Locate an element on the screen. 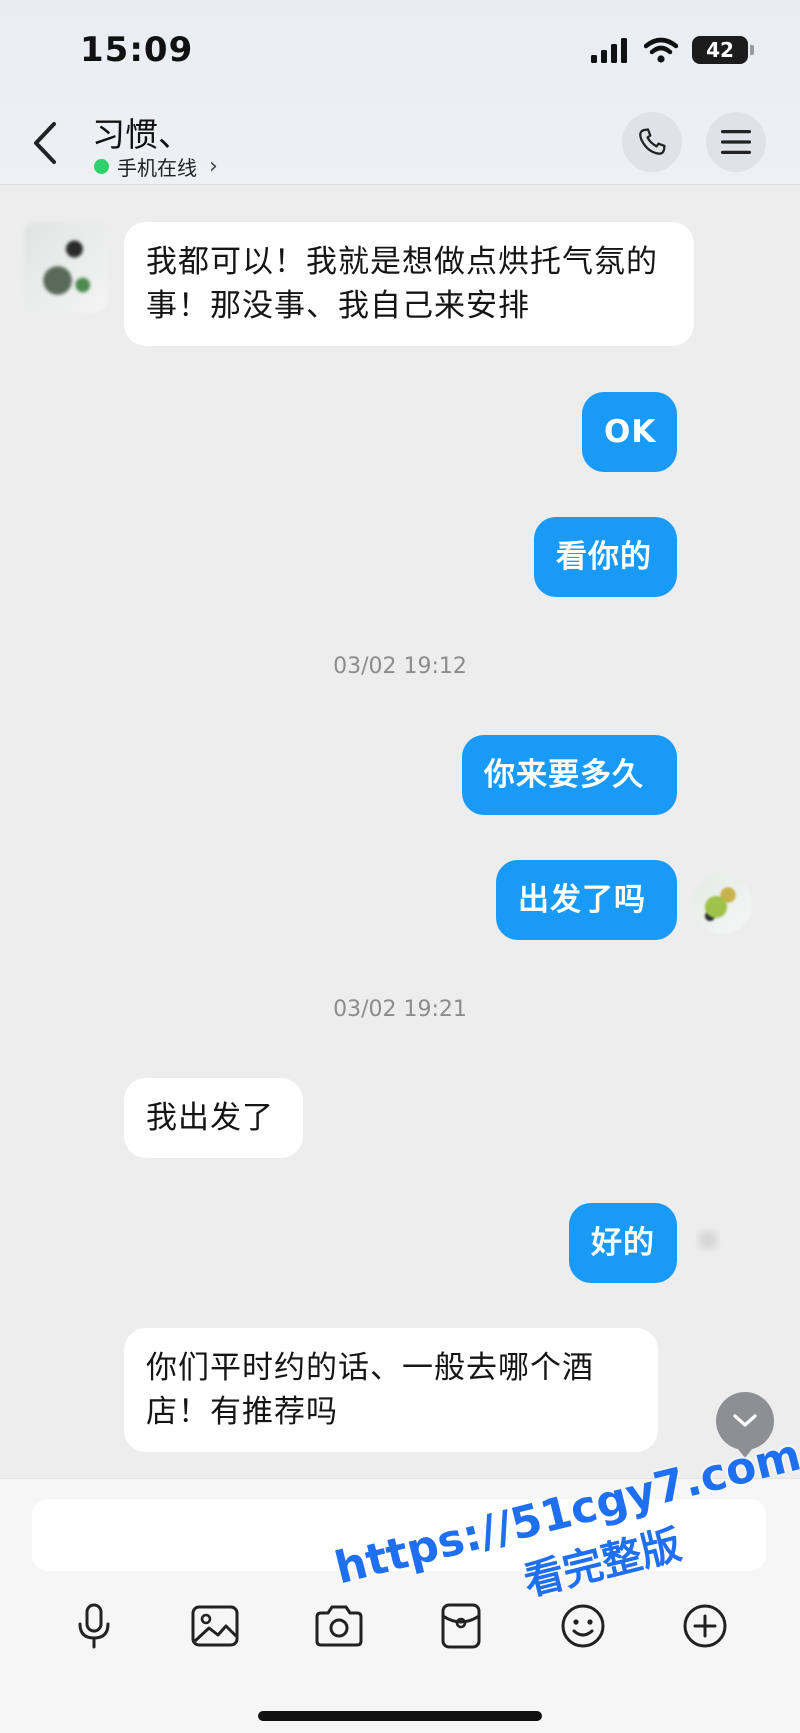 Image resolution: width=800 pixels, height=1733 pixels. add-icon is located at coordinates (705, 1626).